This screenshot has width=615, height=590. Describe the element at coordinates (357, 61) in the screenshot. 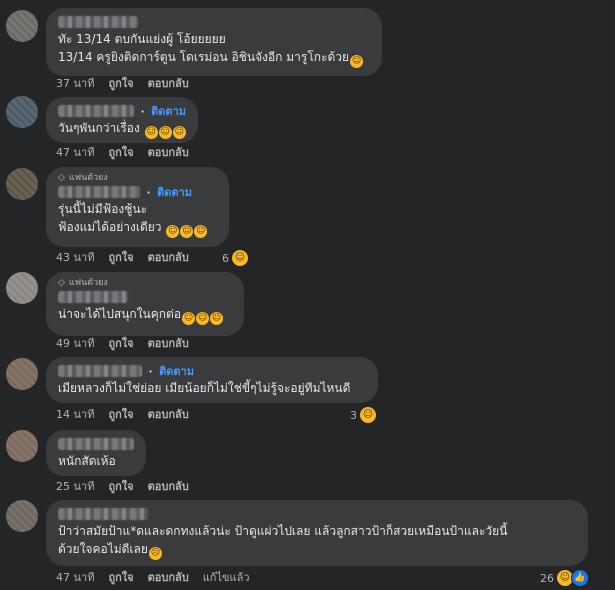

I see `laugh-emoji-icon: ☺` at that location.